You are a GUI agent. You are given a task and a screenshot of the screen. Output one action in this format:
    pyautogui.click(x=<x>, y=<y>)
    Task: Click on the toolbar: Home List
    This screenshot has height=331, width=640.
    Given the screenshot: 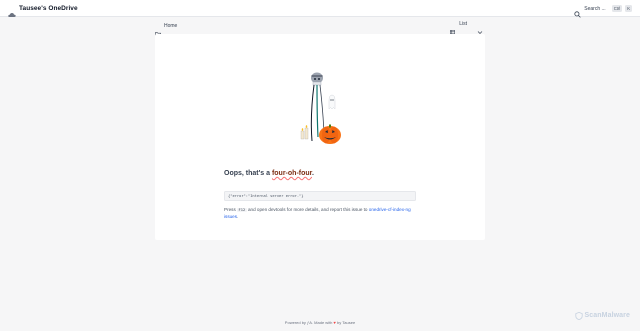 What is the action you would take?
    pyautogui.click(x=320, y=28)
    